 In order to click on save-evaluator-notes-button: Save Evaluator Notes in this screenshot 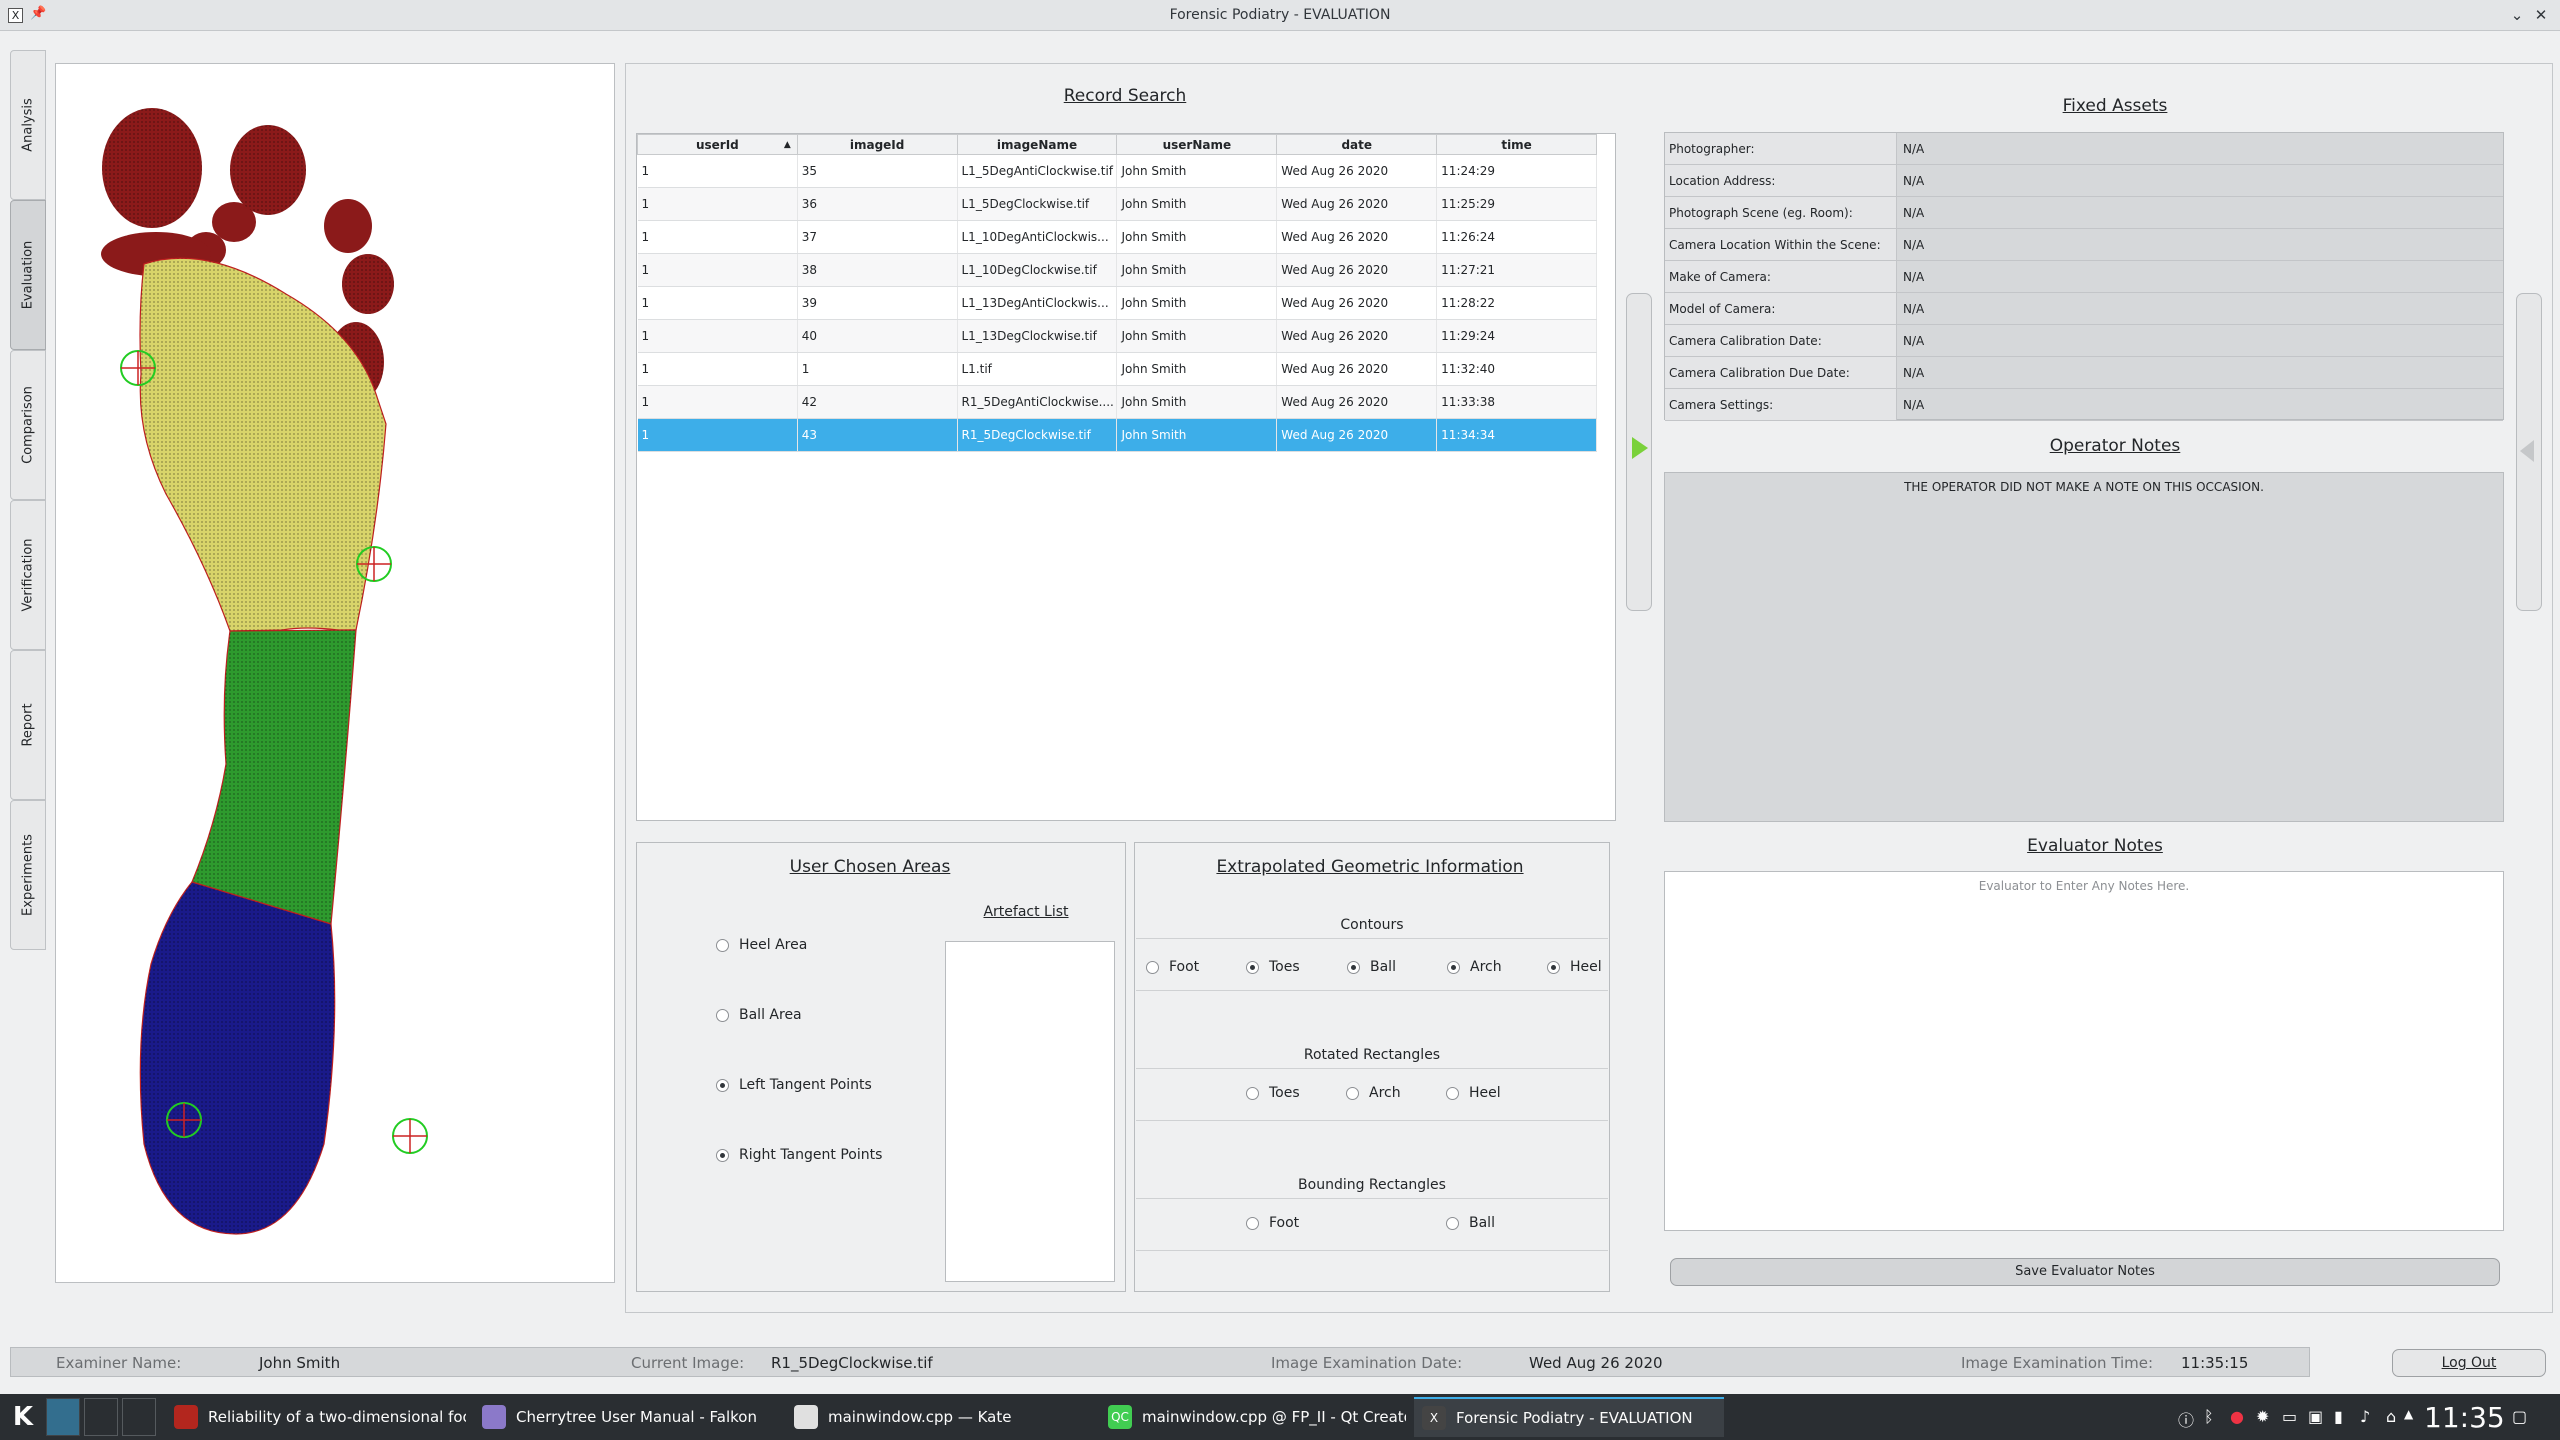, I will do `click(2085, 1272)`.